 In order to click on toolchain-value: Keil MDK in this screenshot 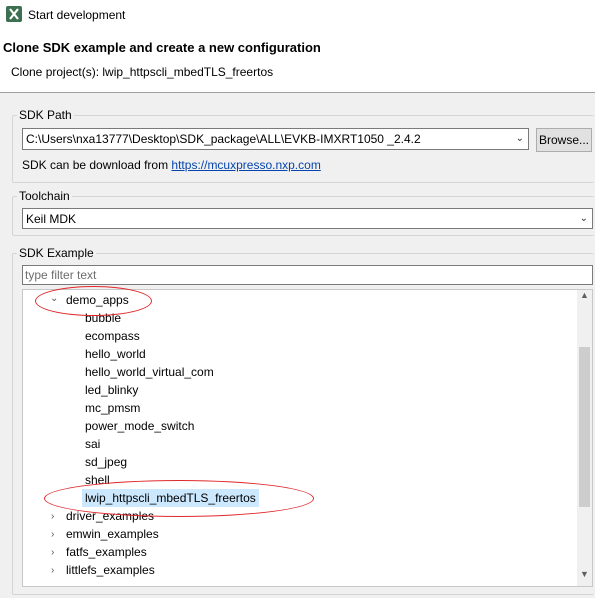, I will do `click(51, 219)`.